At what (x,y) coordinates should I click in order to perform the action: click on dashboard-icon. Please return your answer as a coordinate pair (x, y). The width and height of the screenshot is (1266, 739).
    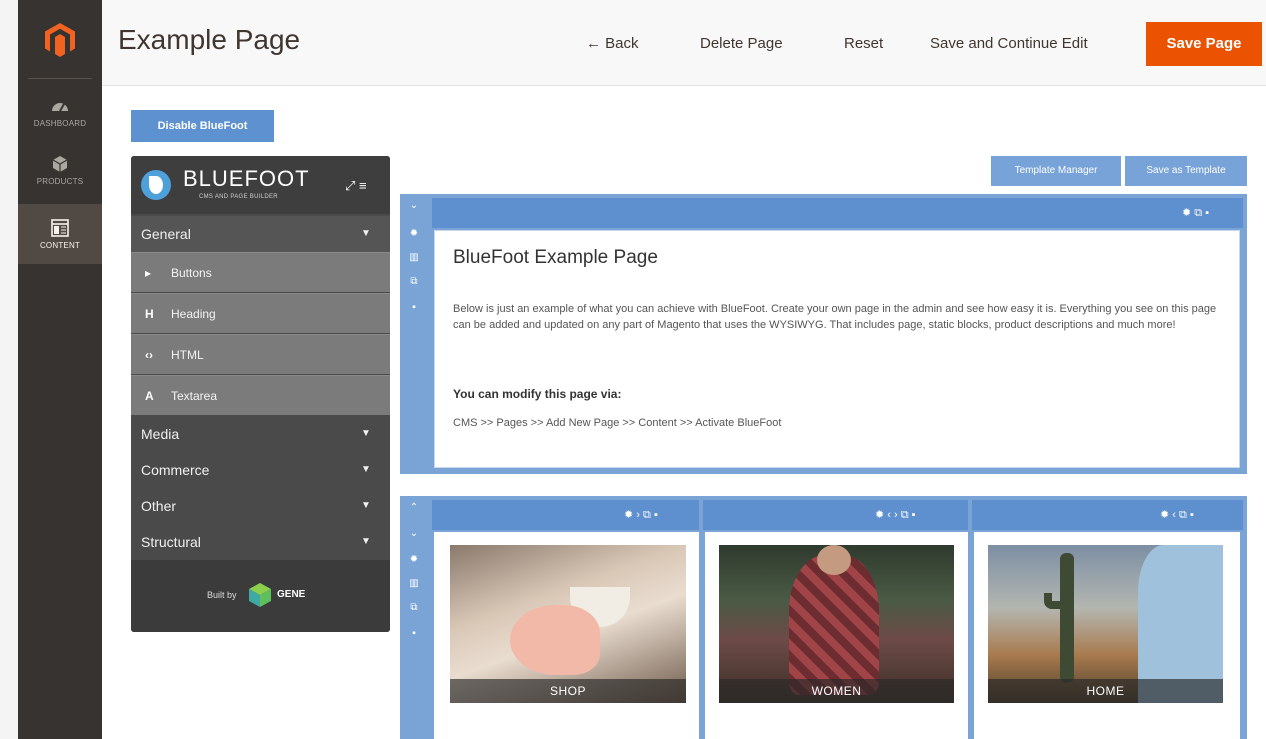
    Looking at the image, I should click on (60, 106).